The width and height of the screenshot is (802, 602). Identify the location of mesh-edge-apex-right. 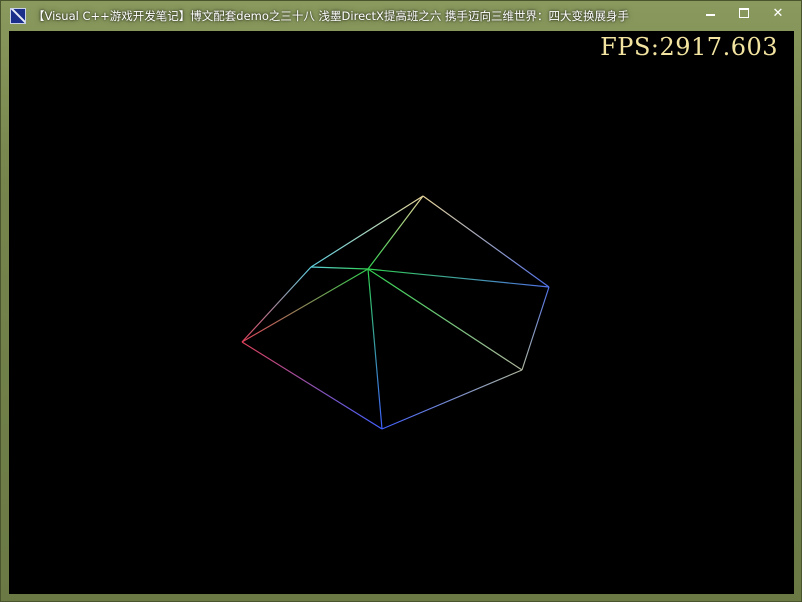
(486, 241).